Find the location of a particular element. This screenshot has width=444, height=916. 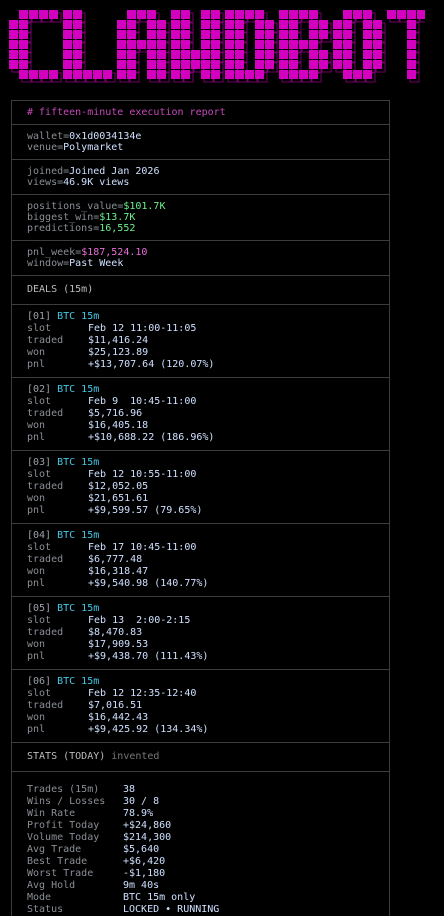

deal-won-value: $21,651.61 is located at coordinates (118, 498).